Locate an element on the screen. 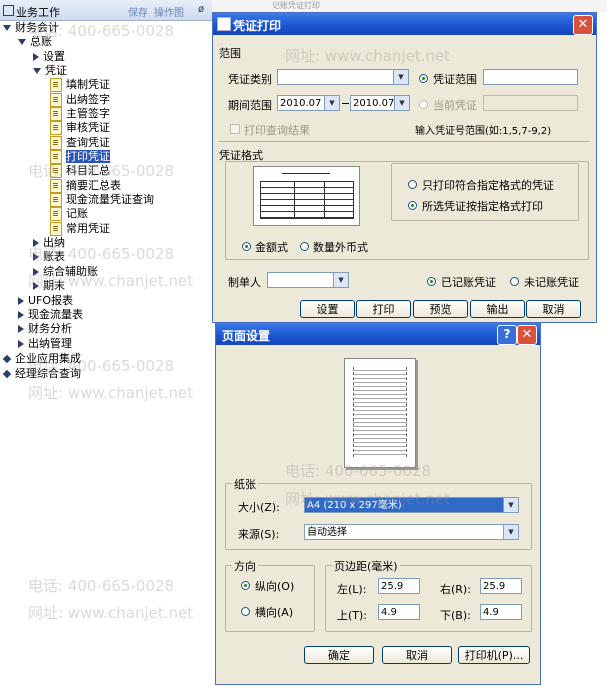 This screenshot has height=687, width=607. page-setup-title: 页面设置 is located at coordinates (246, 336).